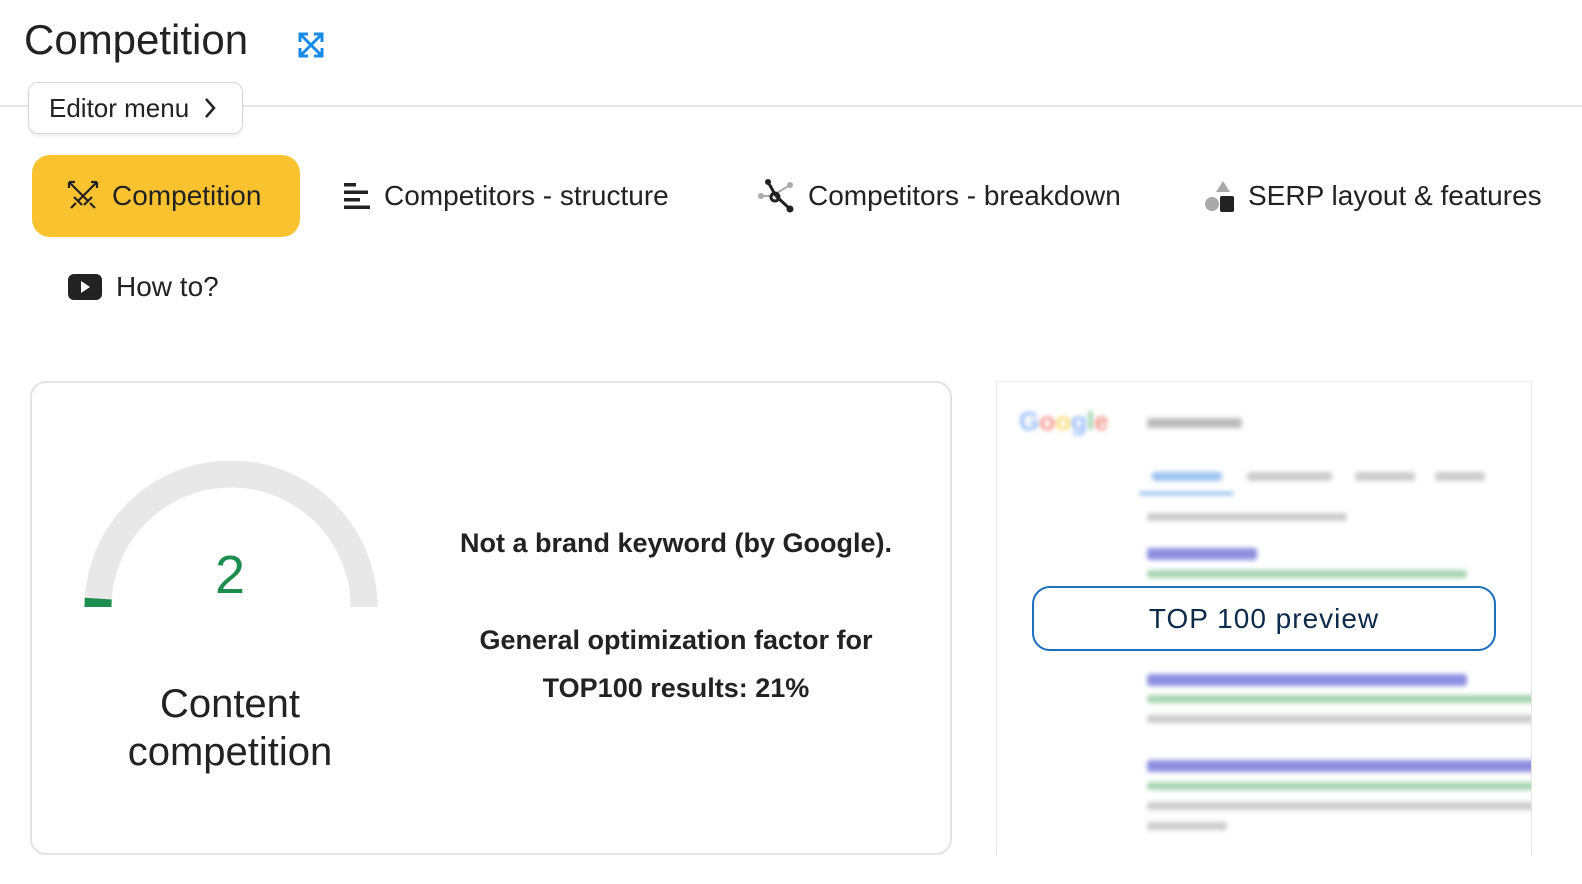 The width and height of the screenshot is (1582, 884). Describe the element at coordinates (1219, 196) in the screenshot. I see `shapes-icon` at that location.